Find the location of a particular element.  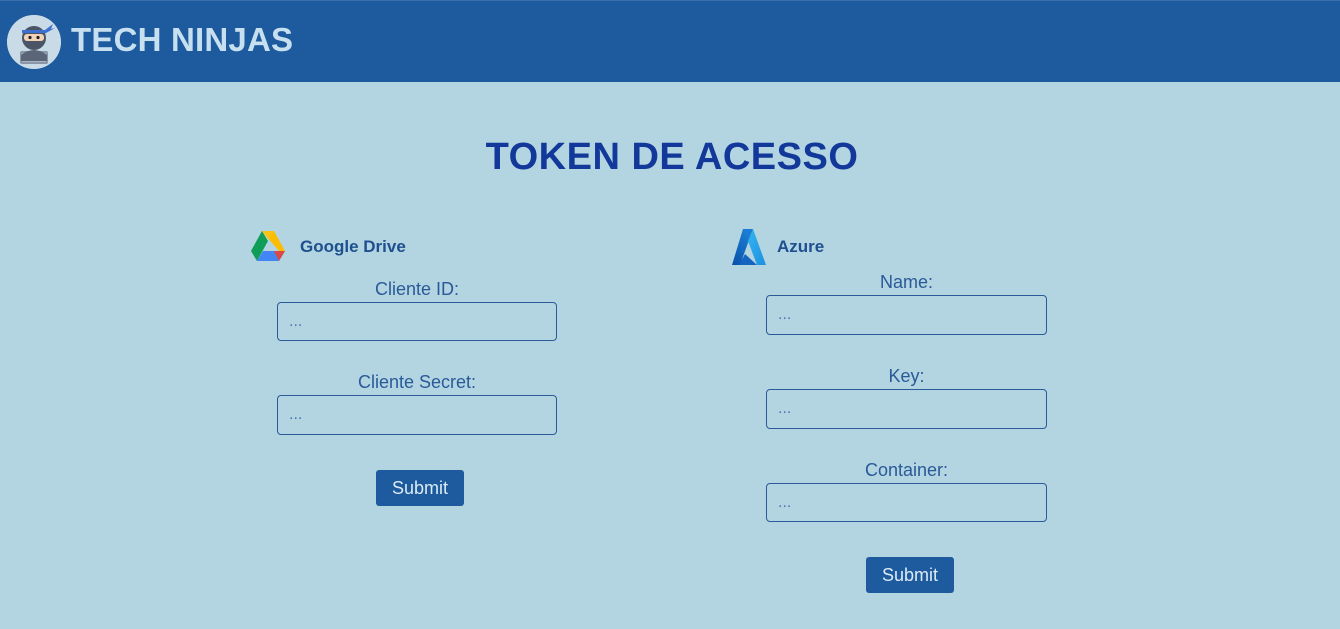

top-header: TECH NINJAS is located at coordinates (670, 41).